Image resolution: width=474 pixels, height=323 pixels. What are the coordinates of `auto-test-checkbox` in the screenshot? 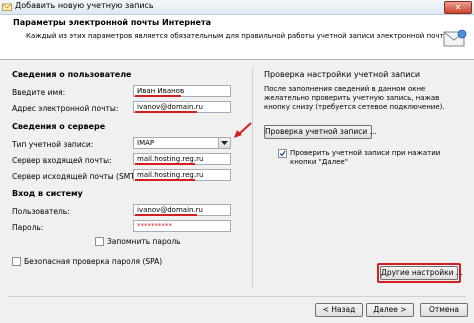 It's located at (282, 153).